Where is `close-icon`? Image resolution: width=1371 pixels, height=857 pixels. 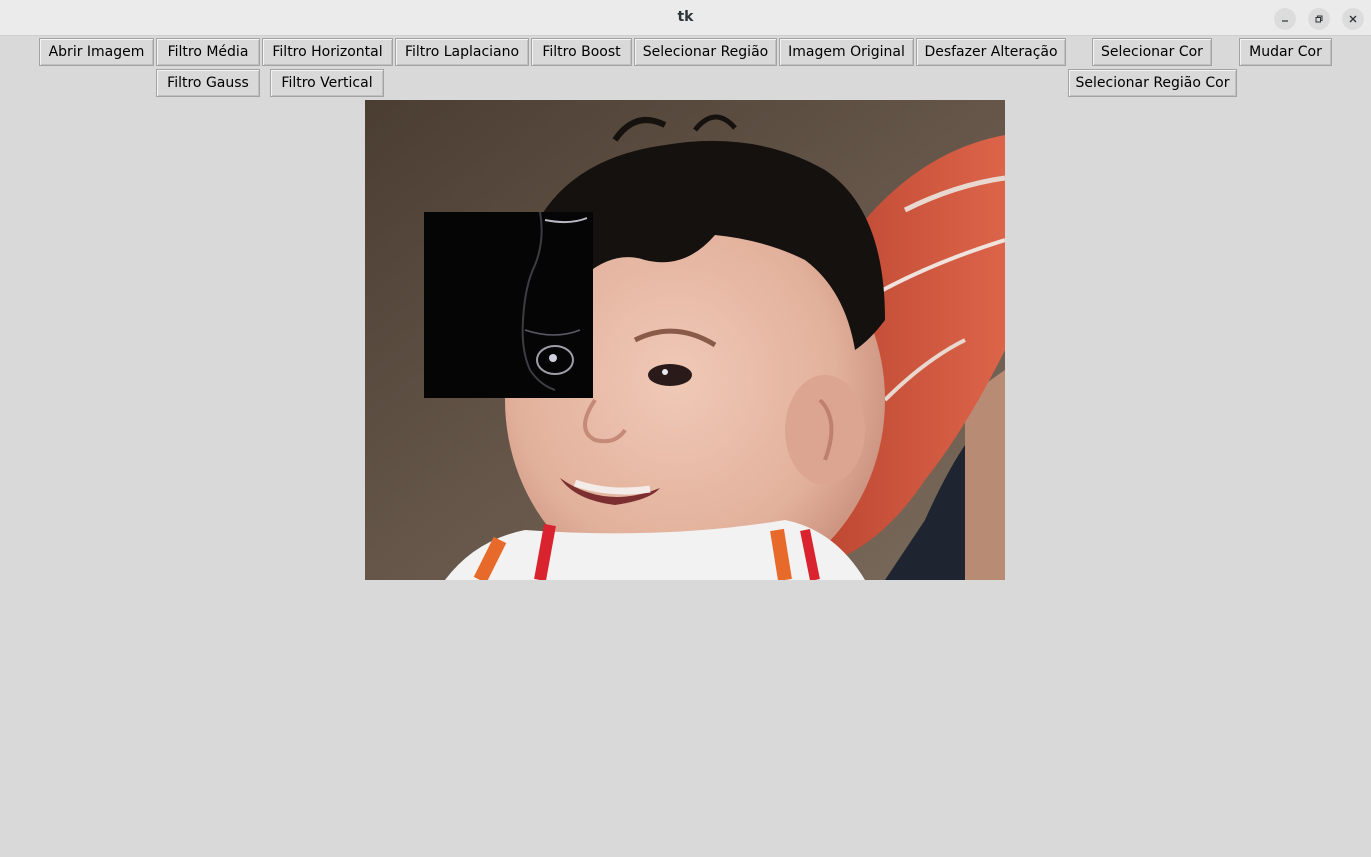 close-icon is located at coordinates (1353, 19).